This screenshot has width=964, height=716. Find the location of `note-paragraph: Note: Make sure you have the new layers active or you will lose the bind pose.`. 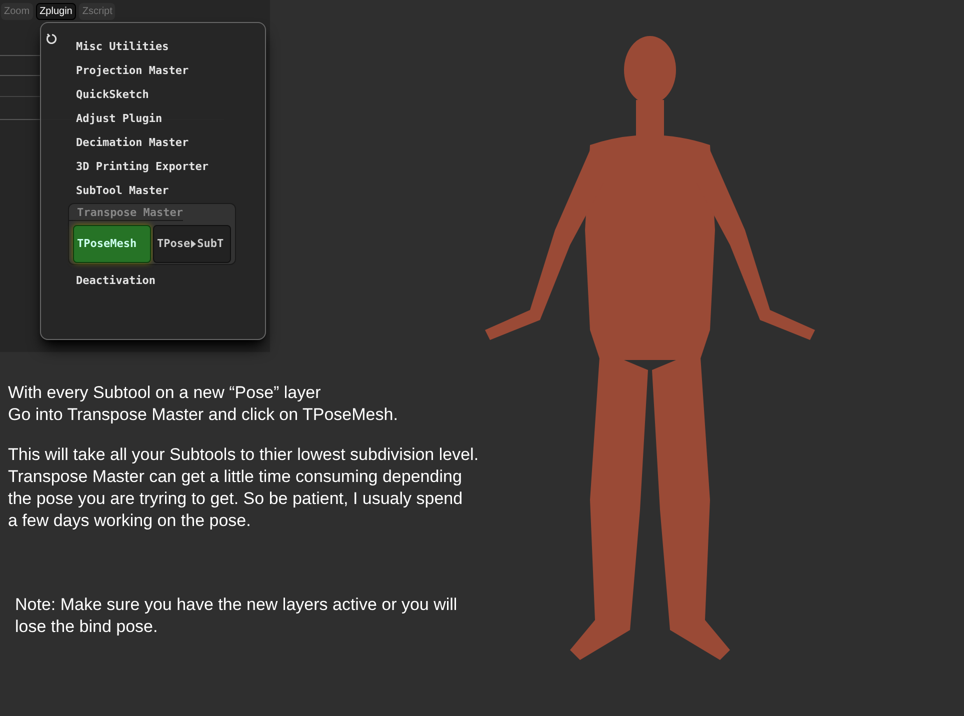

note-paragraph: Note: Make sure you have the new layers active or you will lose the bind pose. is located at coordinates (236, 616).